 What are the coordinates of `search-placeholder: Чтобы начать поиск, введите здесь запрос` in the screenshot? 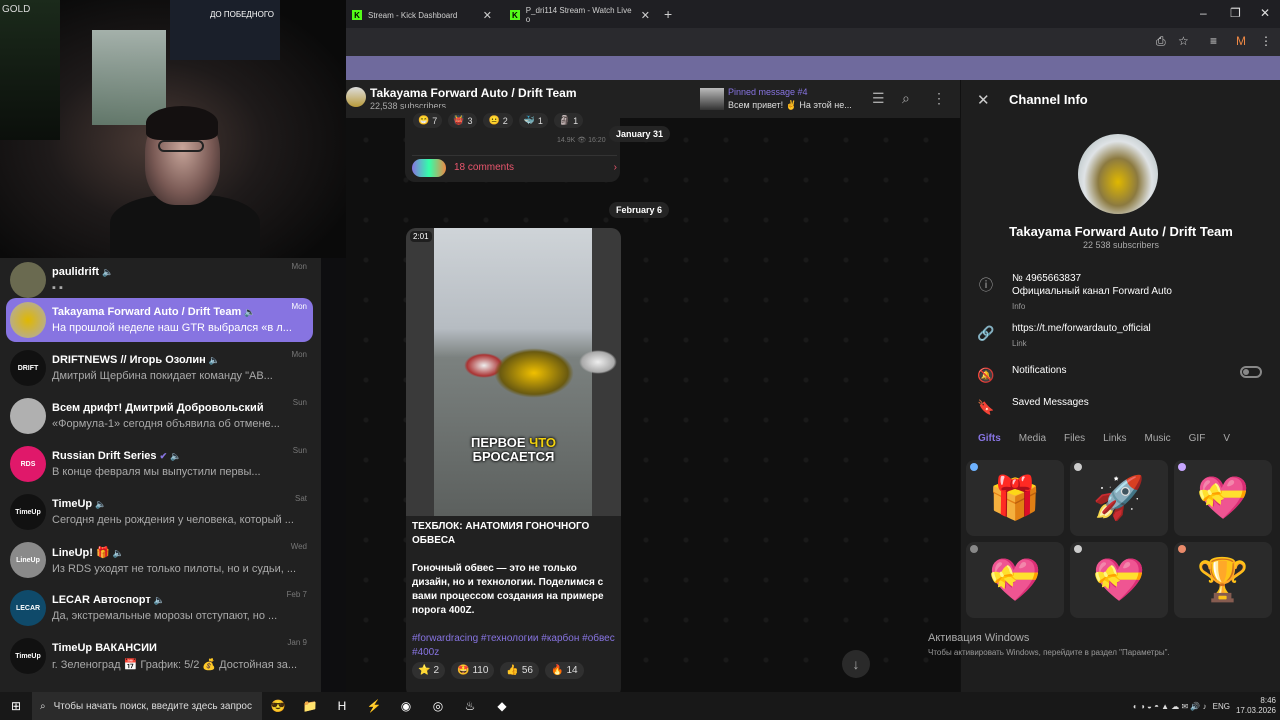 It's located at (152, 706).